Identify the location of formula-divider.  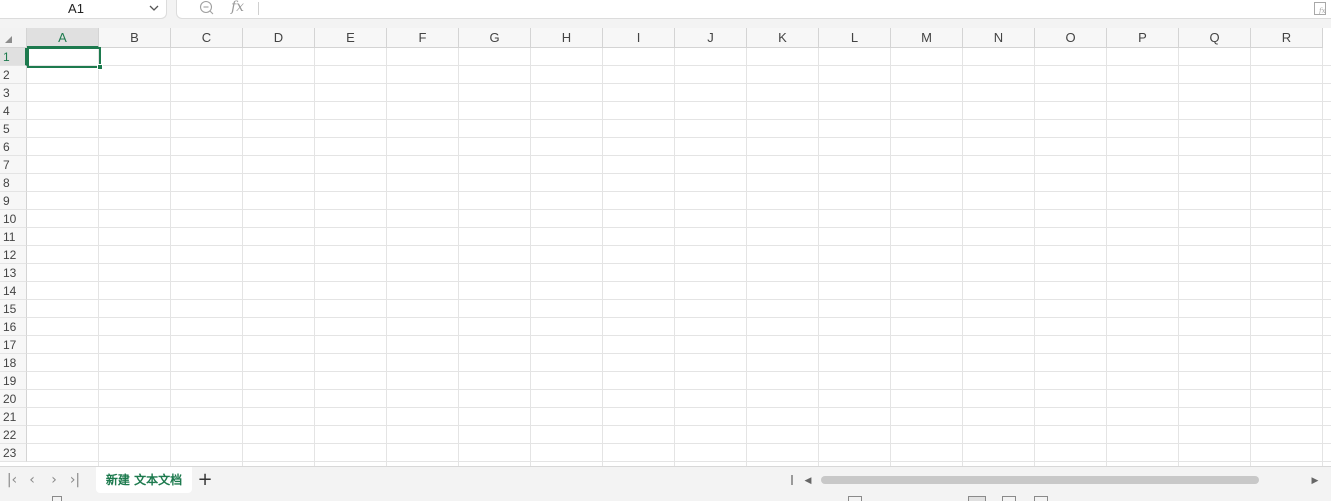
(258, 8).